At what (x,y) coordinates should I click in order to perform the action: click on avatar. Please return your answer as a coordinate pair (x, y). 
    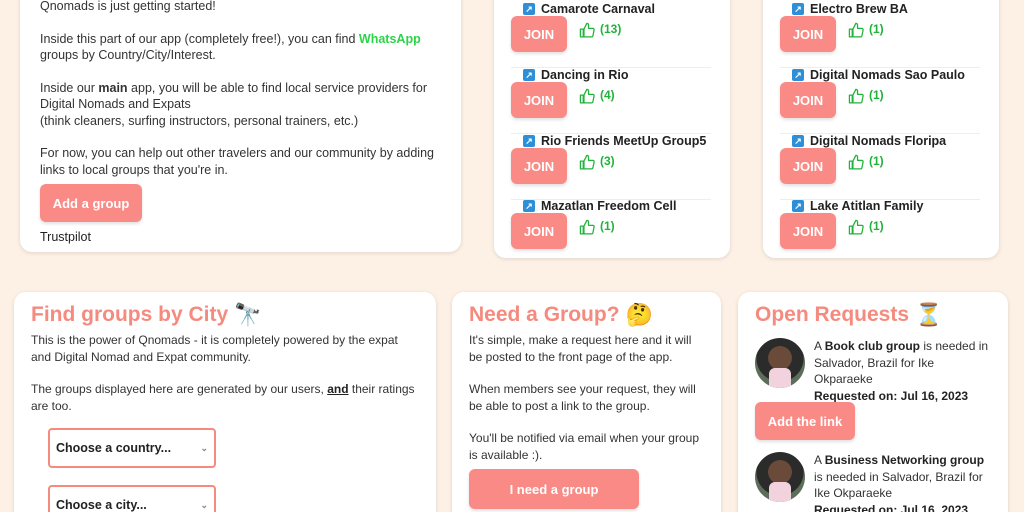
    Looking at the image, I should click on (780, 363).